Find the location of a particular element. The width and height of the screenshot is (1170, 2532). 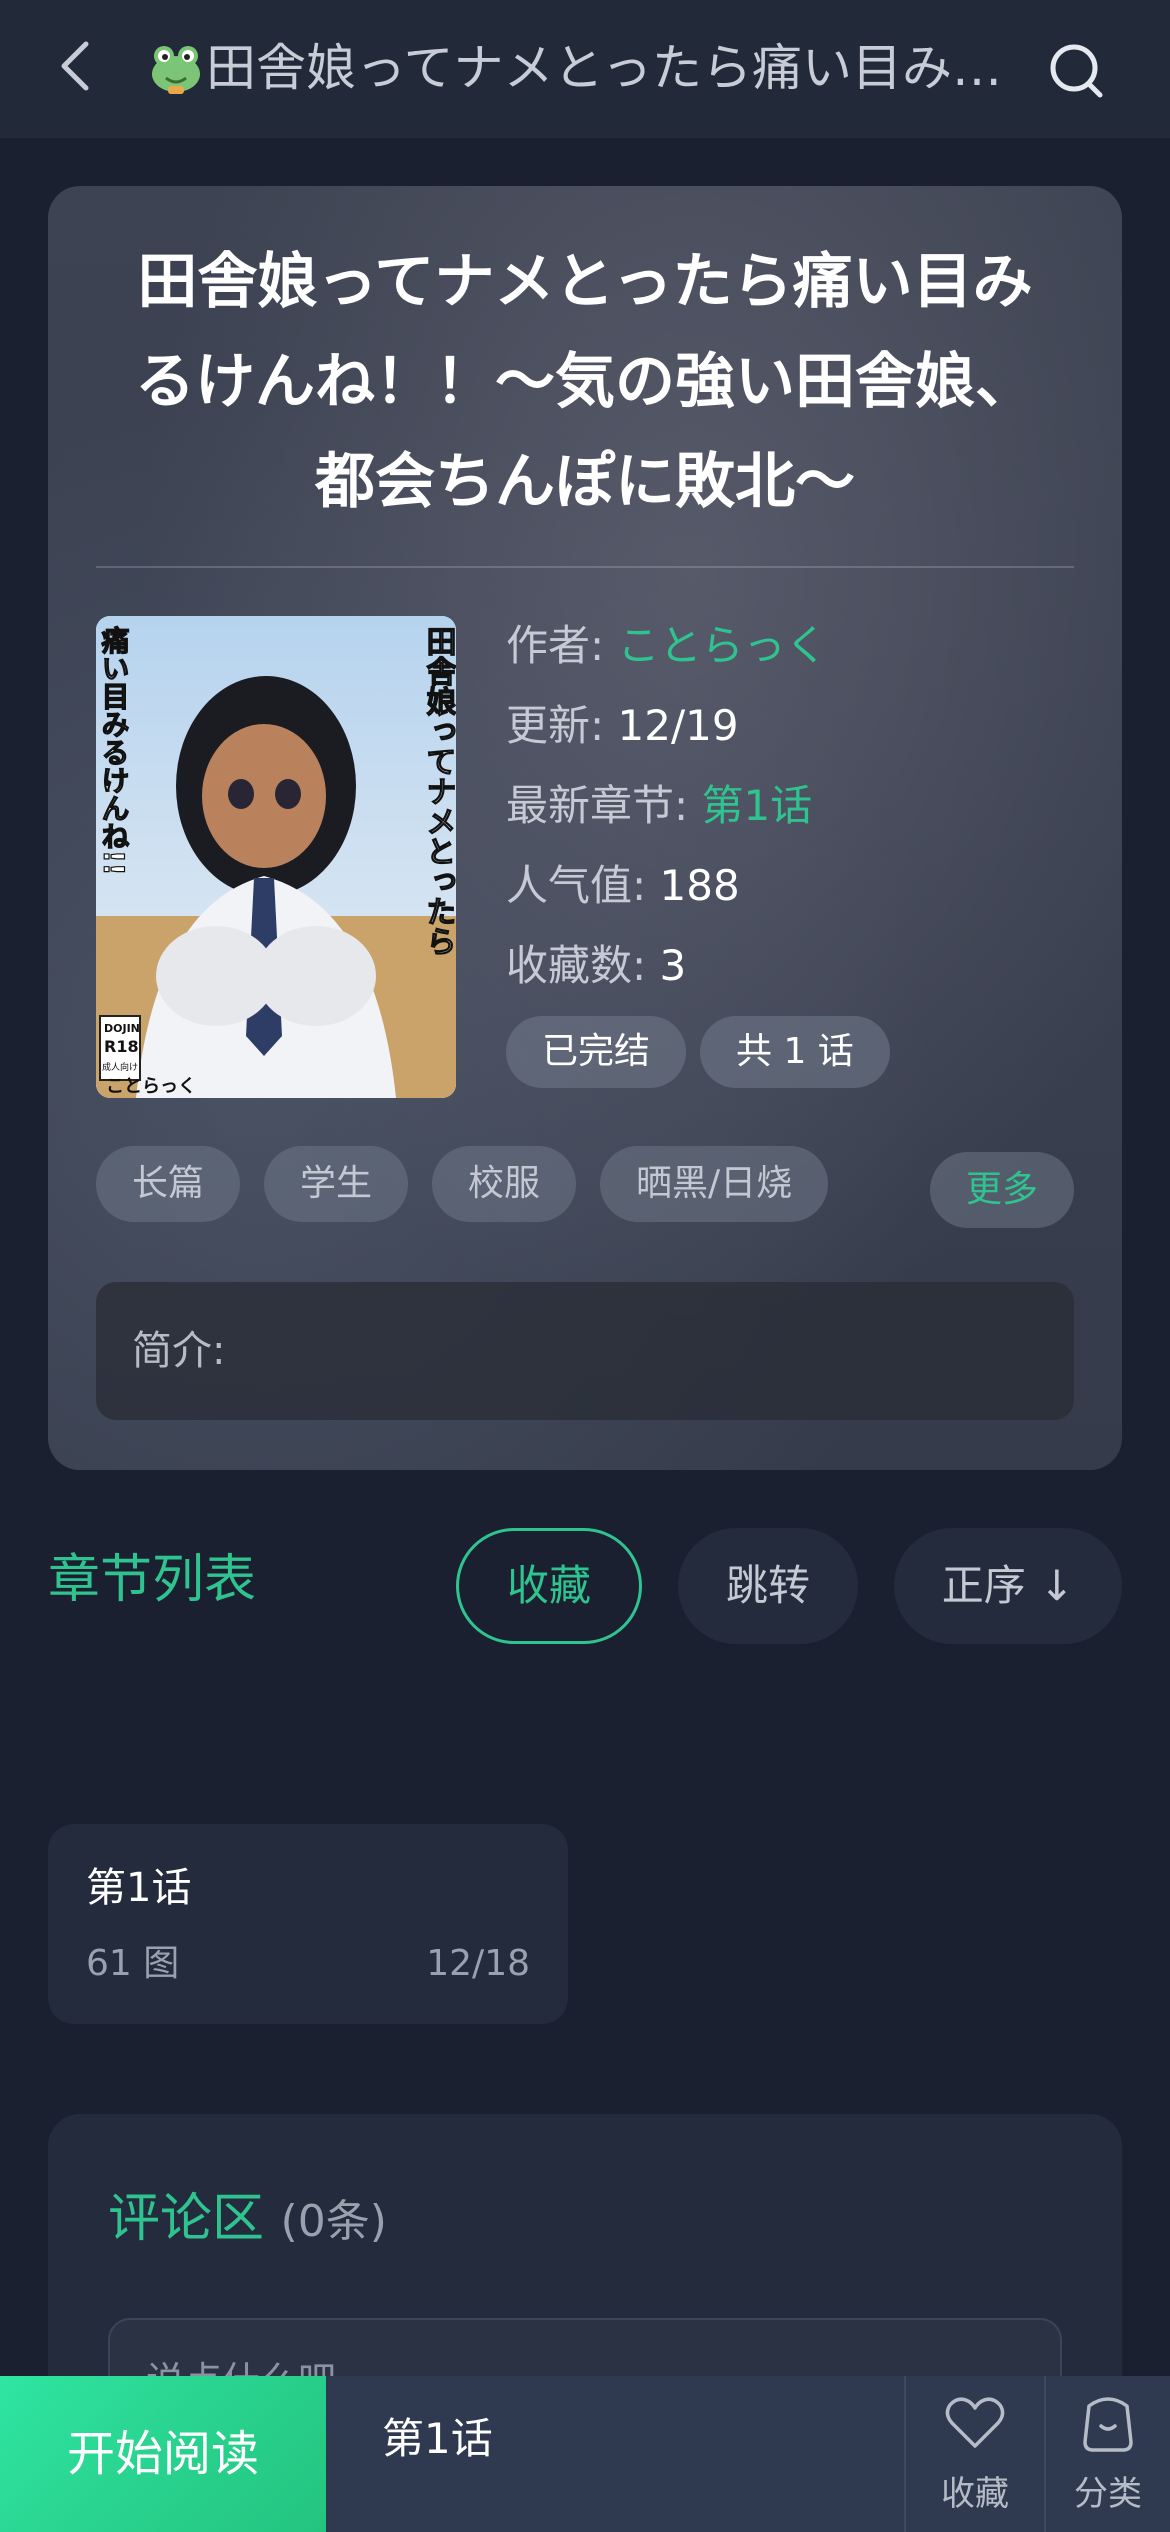

chapter-image-count: 61 图 is located at coordinates (133, 1963).